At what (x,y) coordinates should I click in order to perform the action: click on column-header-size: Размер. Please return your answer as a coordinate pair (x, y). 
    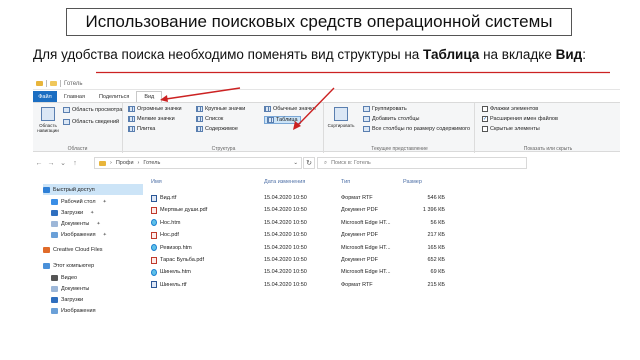
    Looking at the image, I should click on (412, 182).